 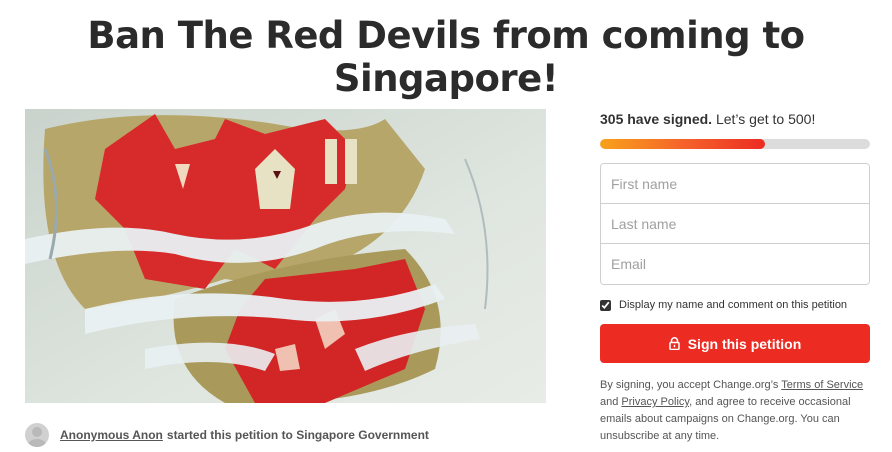 I want to click on avatar, so click(x=37, y=435).